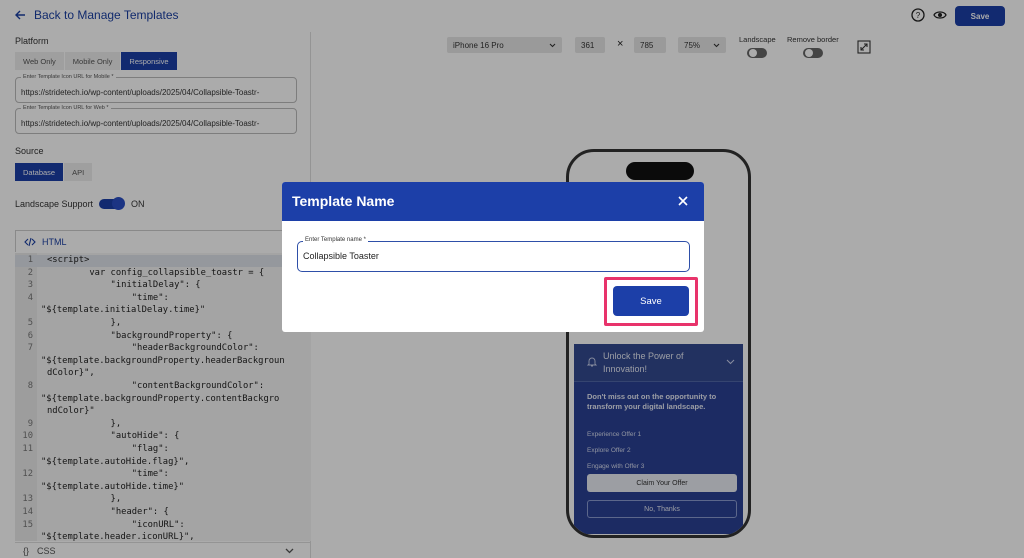  I want to click on template-name-input, so click(488, 256).